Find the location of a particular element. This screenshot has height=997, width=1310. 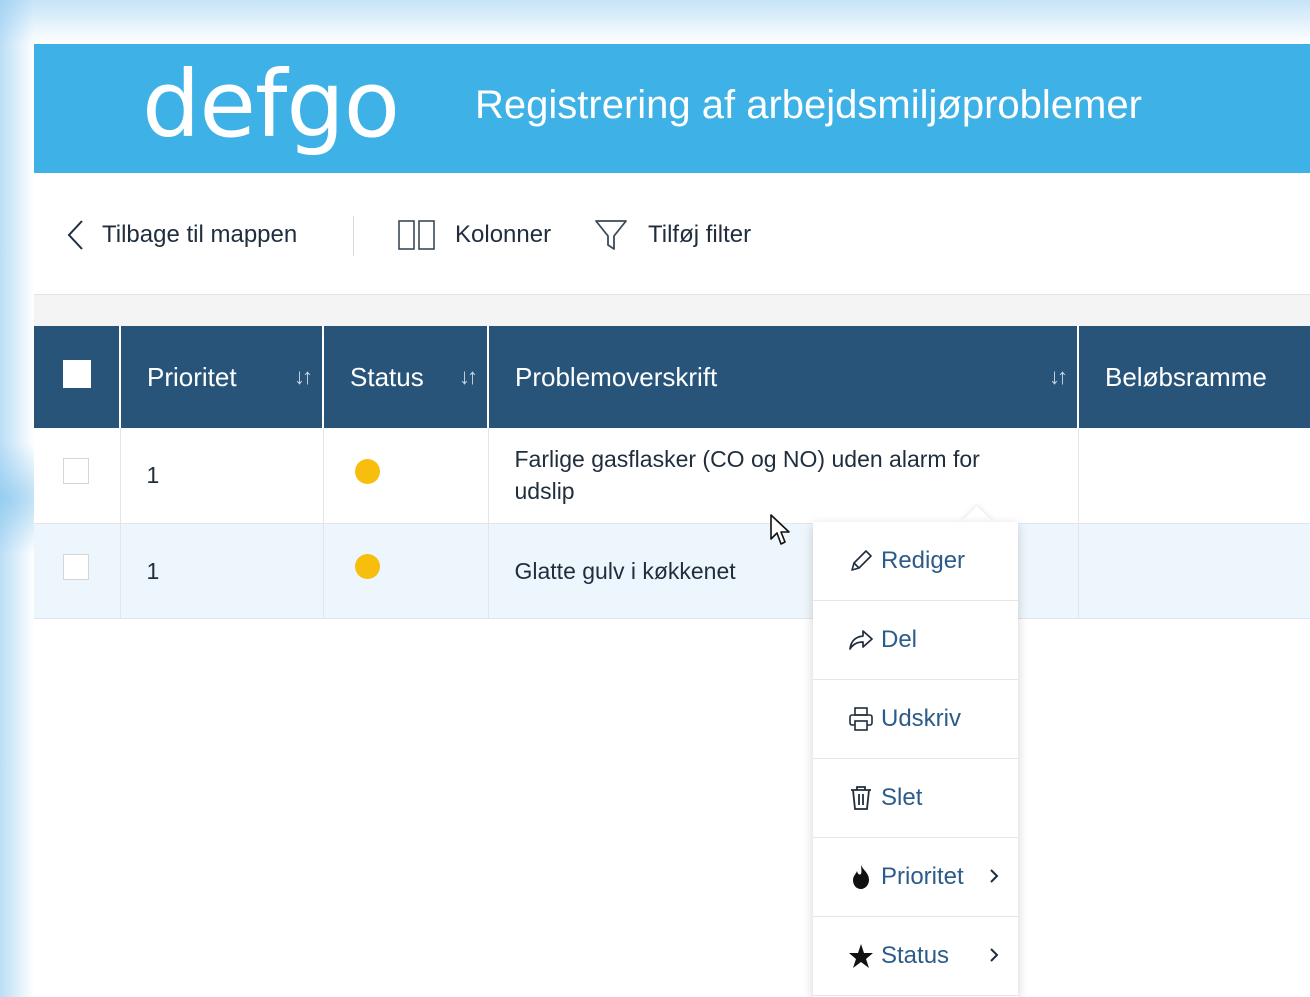

menu-item-label: Prioritet is located at coordinates (922, 876).